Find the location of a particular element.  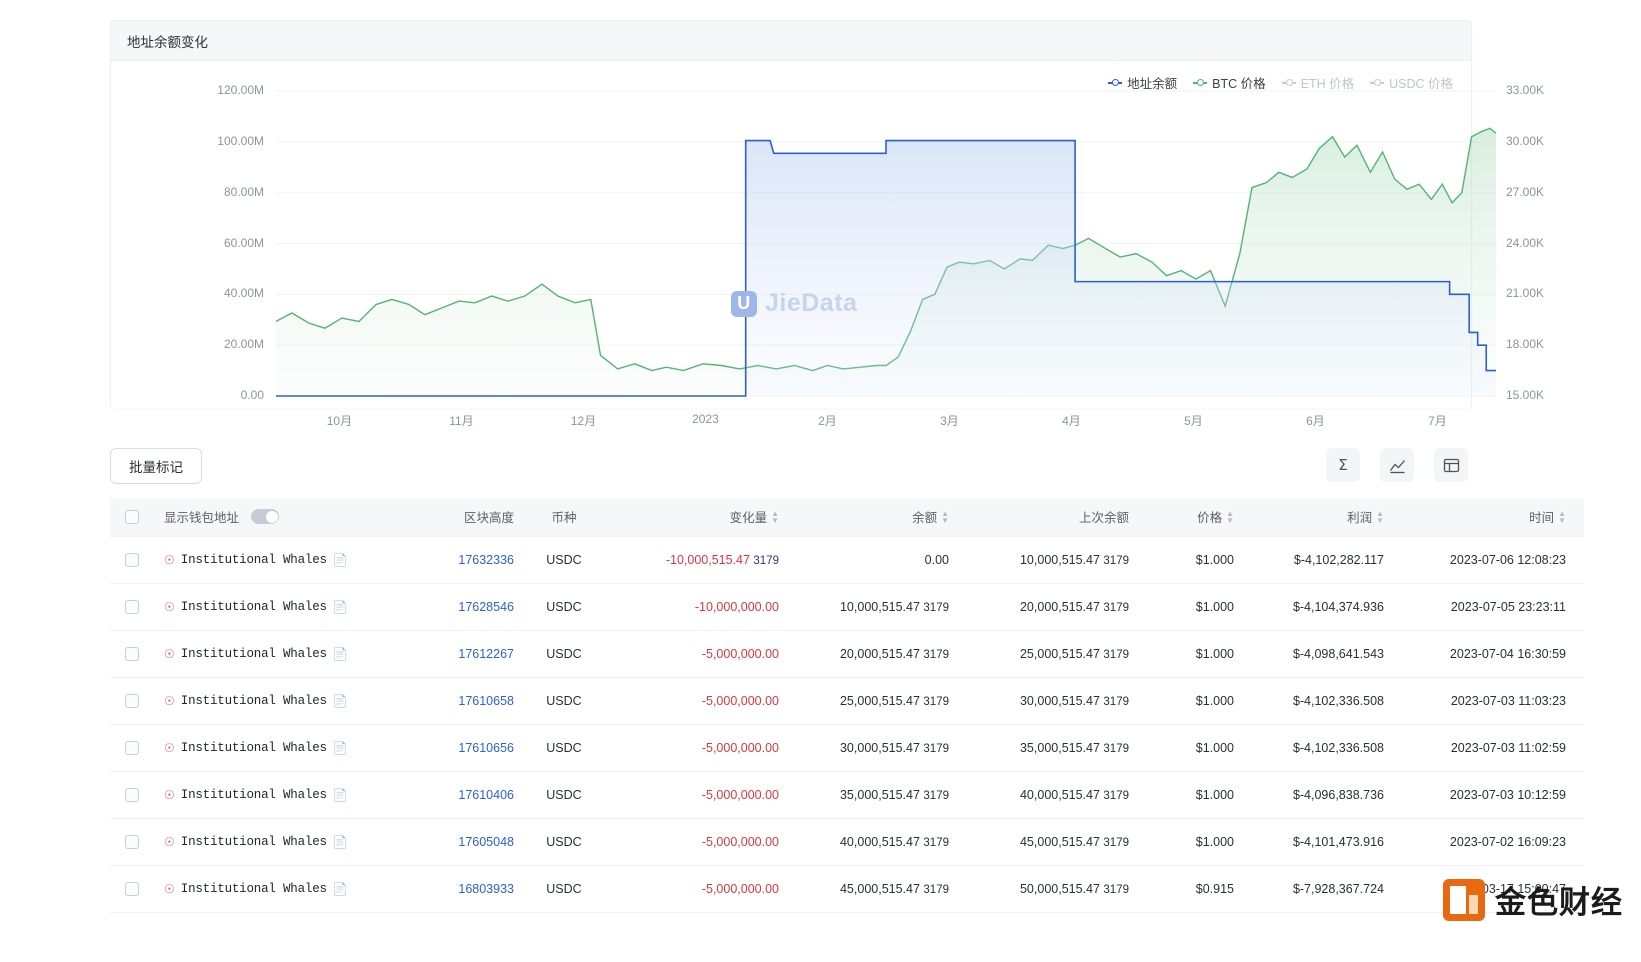

block-height-link: 17605048 is located at coordinates (486, 842).